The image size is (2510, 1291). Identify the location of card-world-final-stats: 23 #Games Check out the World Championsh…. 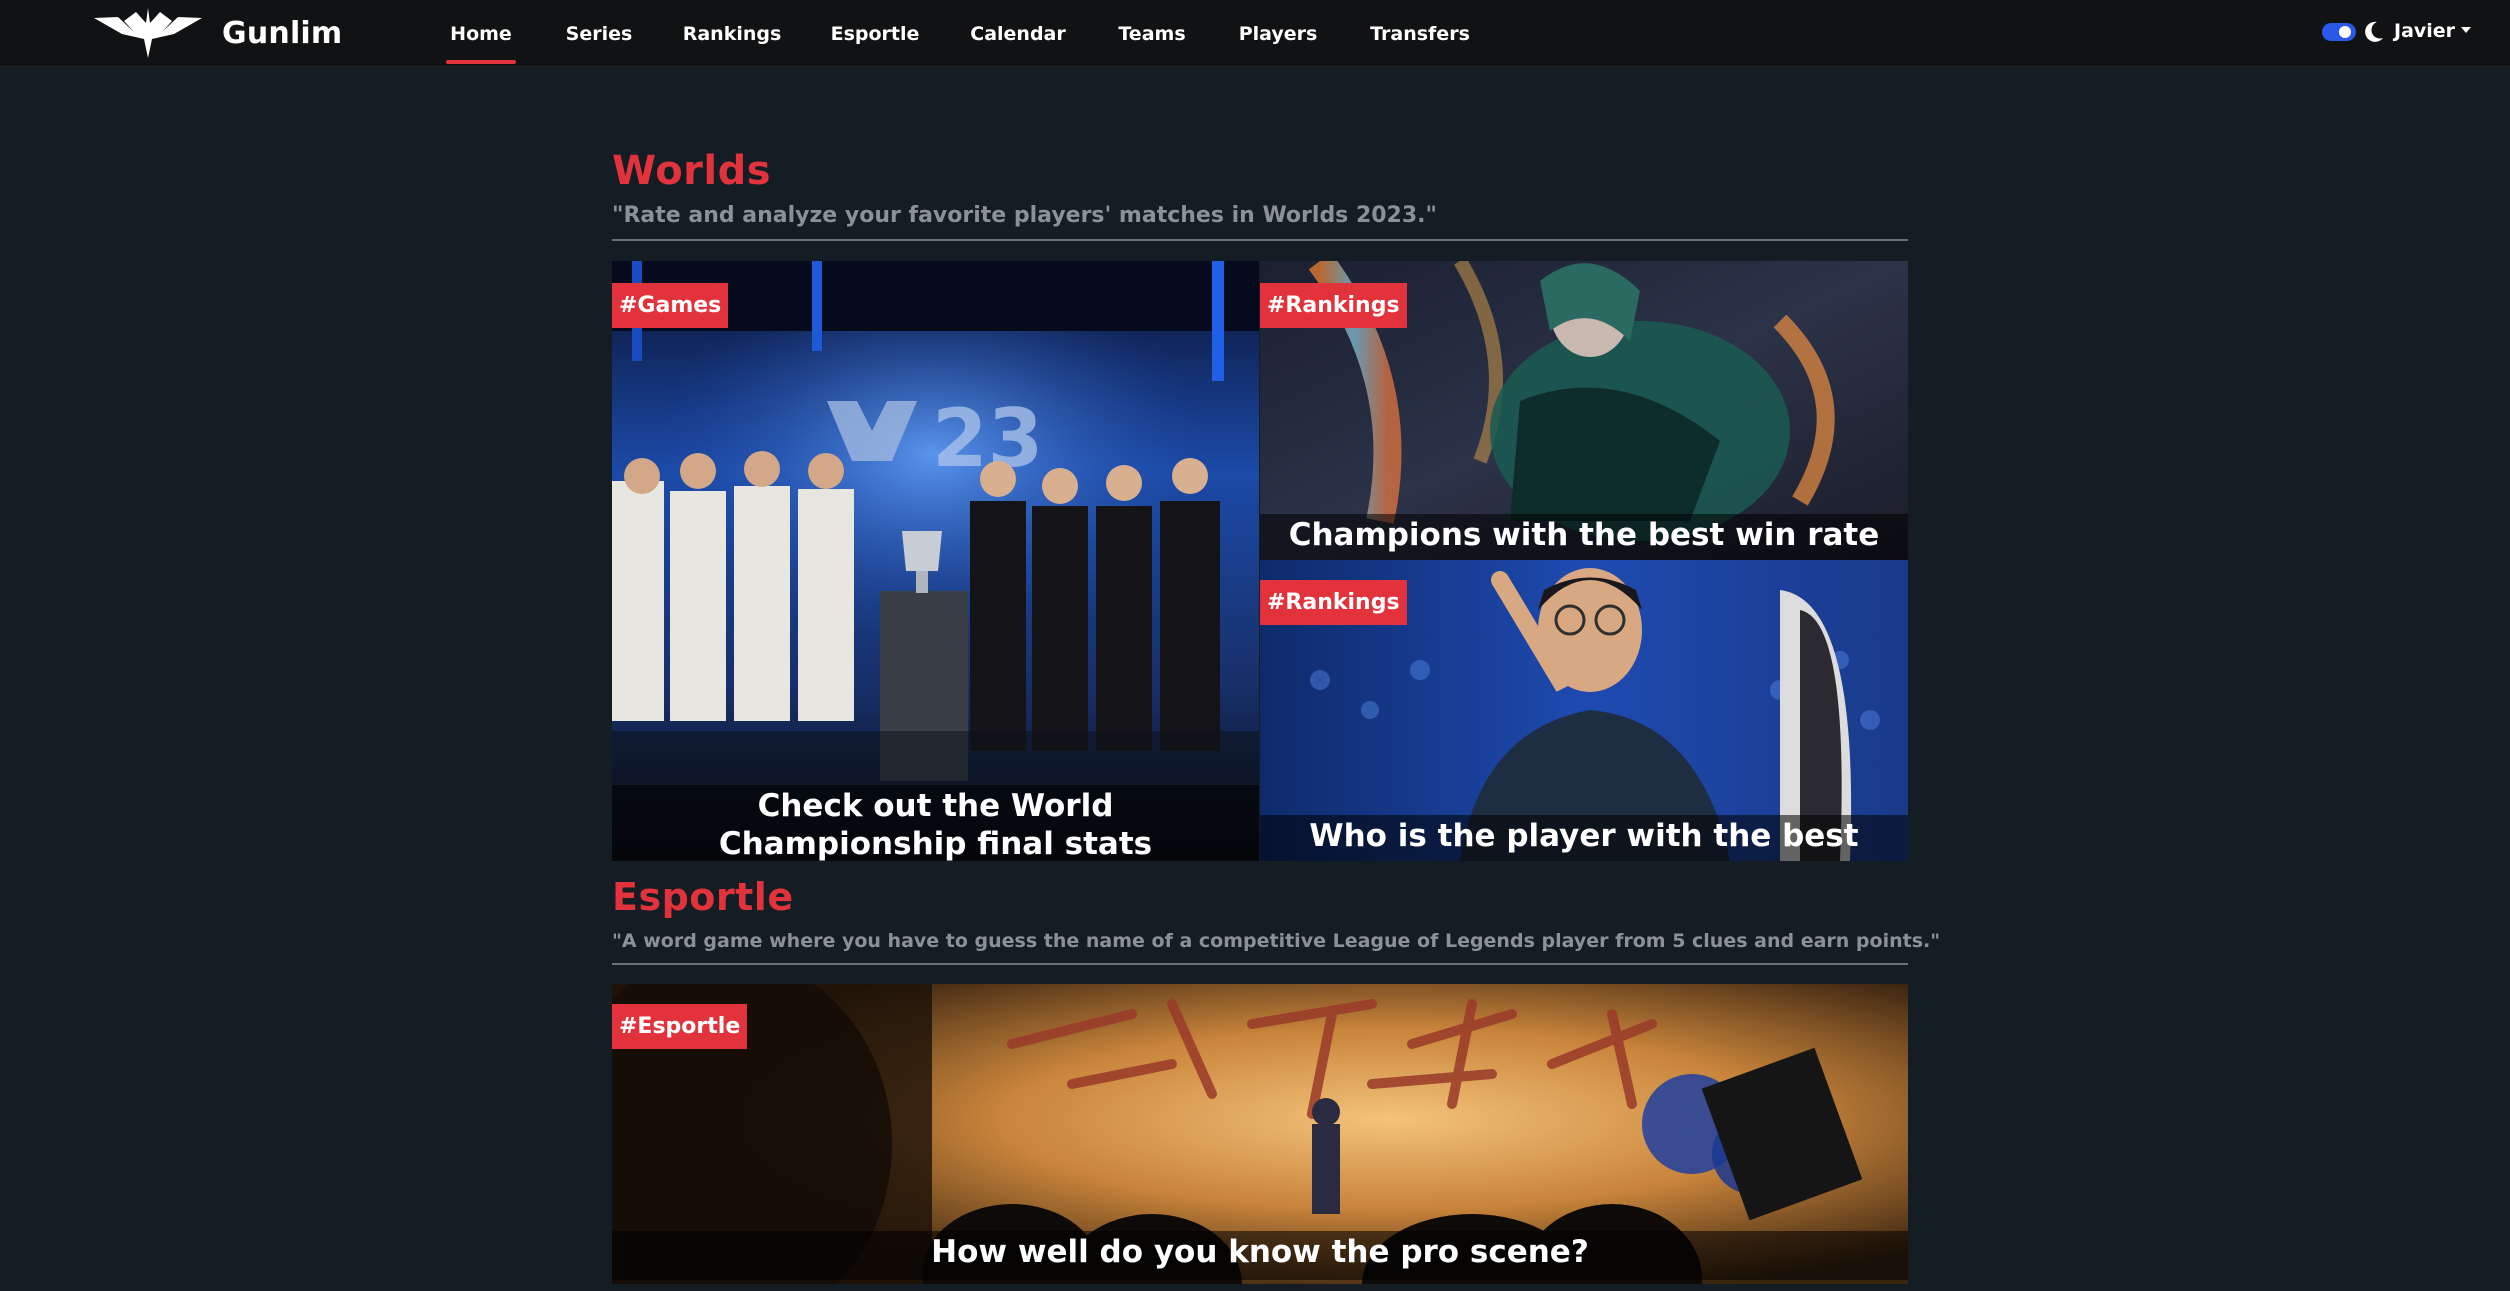
(935, 561).